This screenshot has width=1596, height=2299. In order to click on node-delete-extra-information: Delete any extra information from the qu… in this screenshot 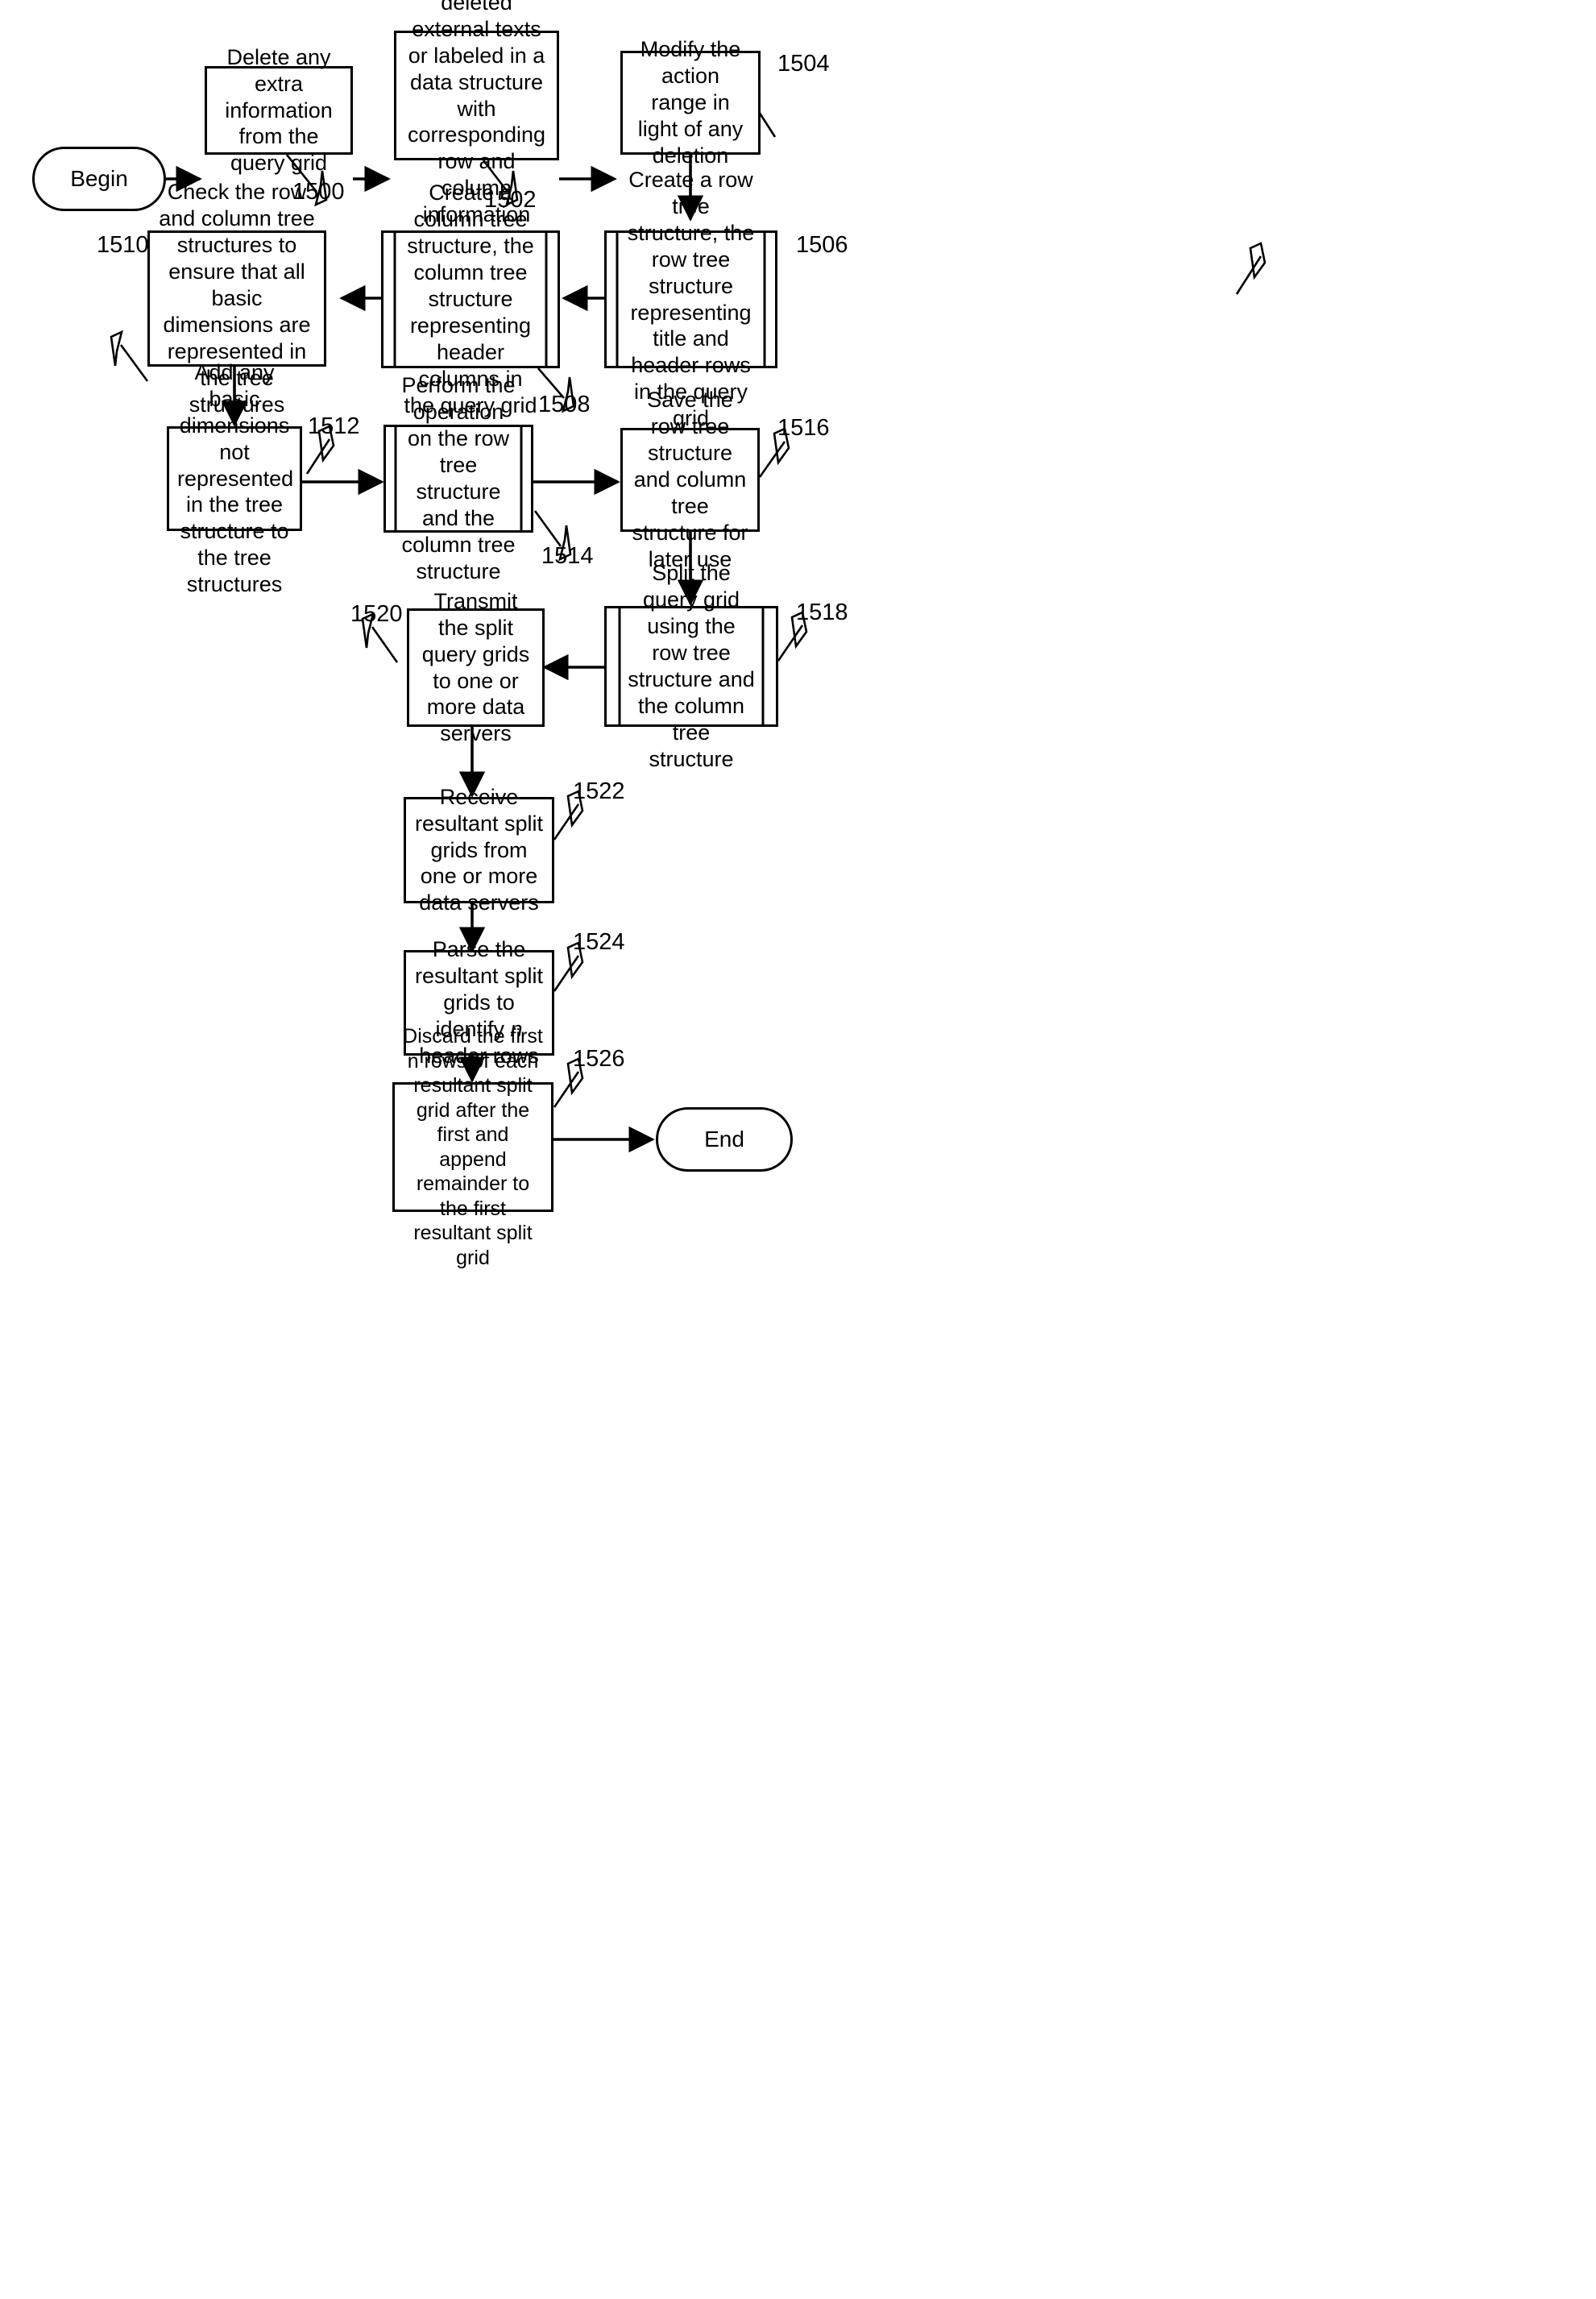, I will do `click(279, 110)`.